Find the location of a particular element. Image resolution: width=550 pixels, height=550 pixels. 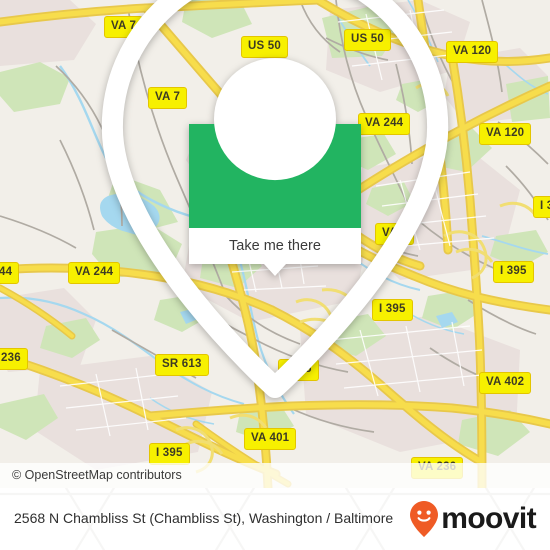

take-me-there-button: Take me there is located at coordinates (275, 246).